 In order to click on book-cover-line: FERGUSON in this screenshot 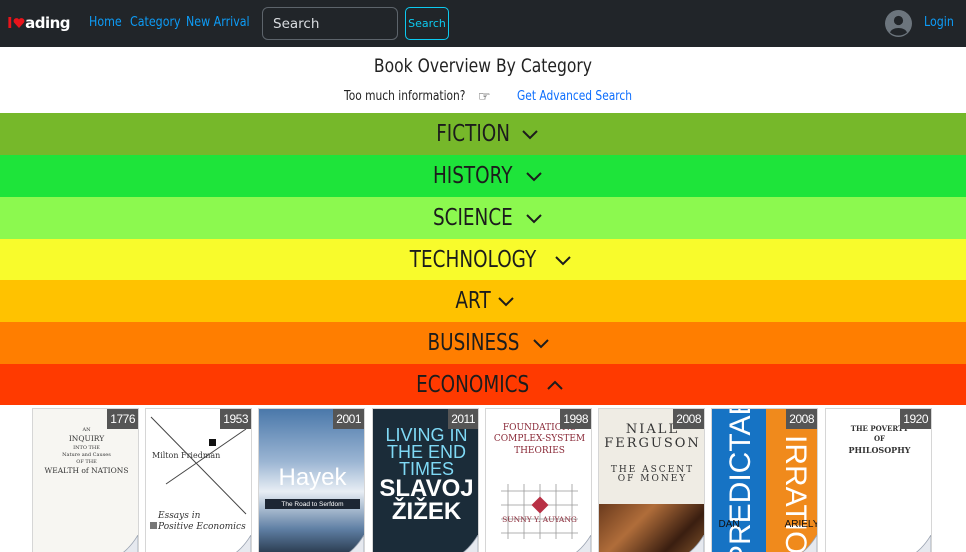, I will do `click(652, 444)`.